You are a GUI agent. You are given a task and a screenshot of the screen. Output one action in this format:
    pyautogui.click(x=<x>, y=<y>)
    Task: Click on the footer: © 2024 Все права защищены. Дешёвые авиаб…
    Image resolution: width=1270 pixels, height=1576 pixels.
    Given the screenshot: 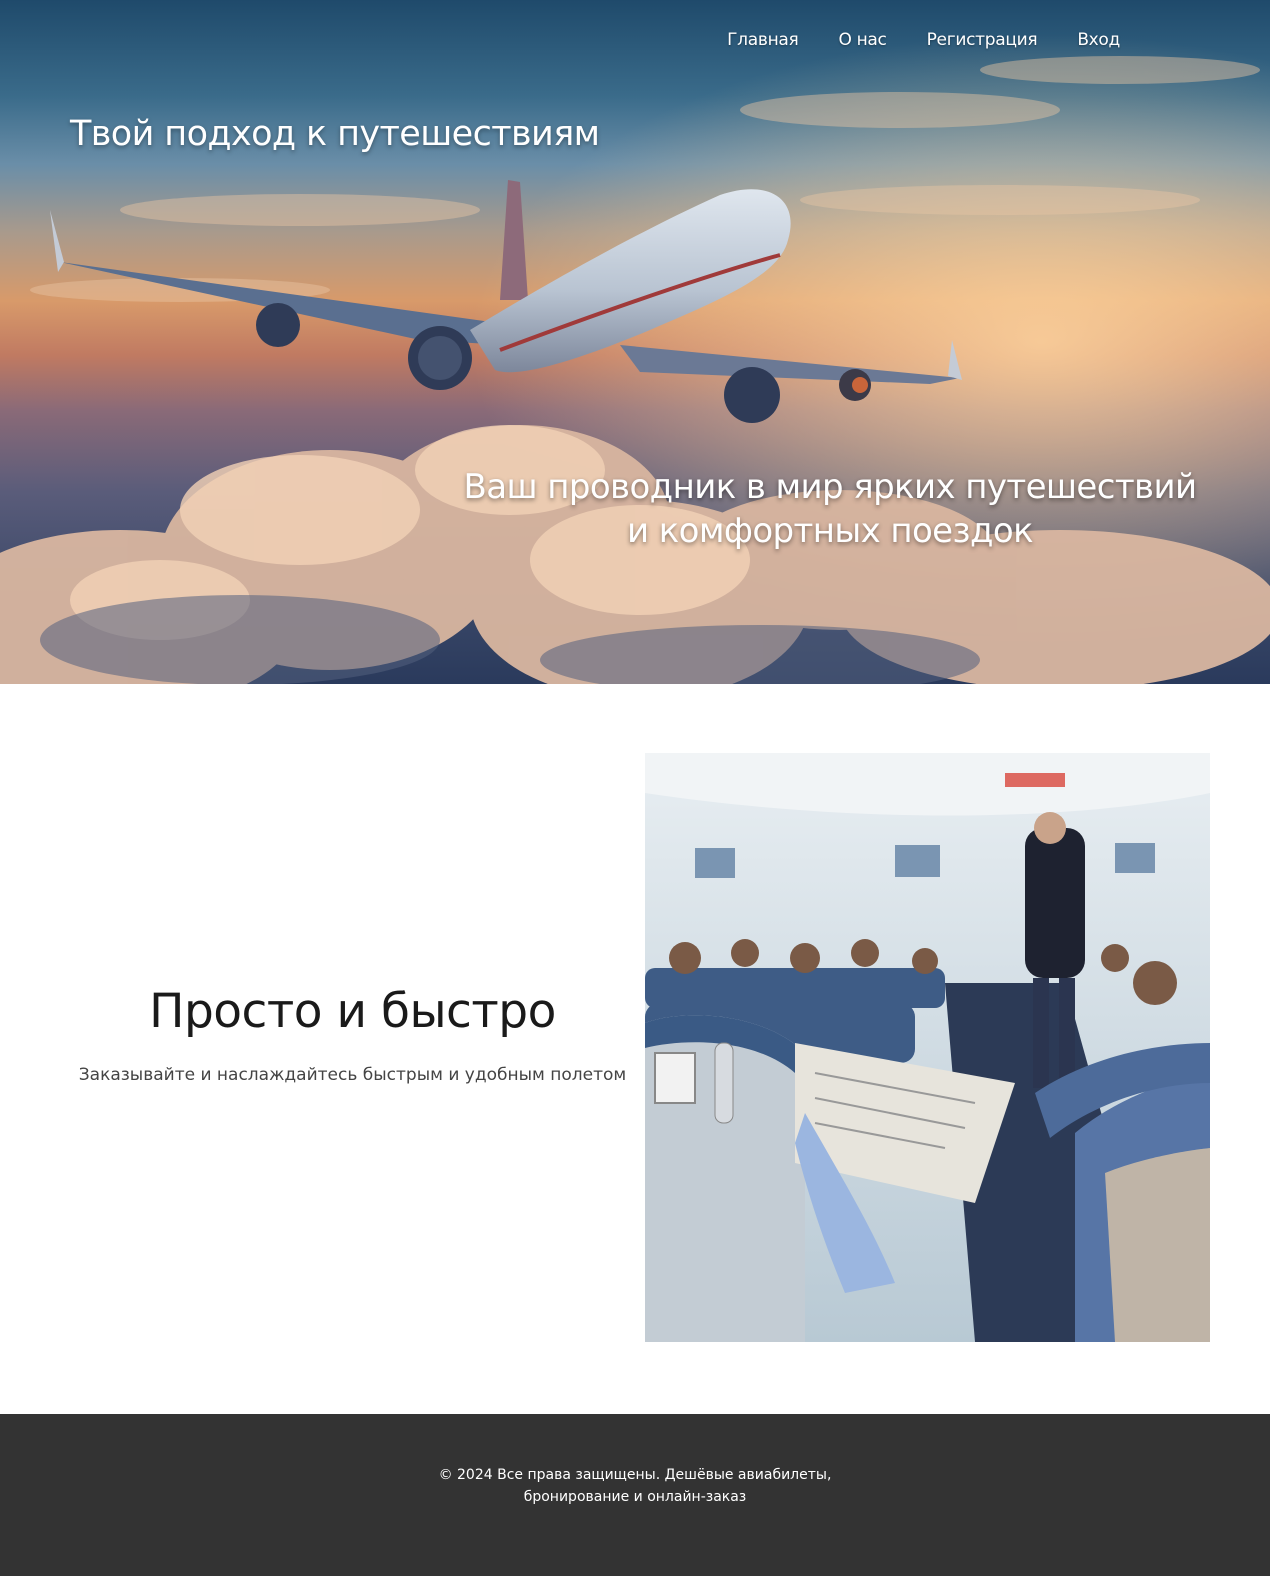 What is the action you would take?
    pyautogui.click(x=635, y=1495)
    